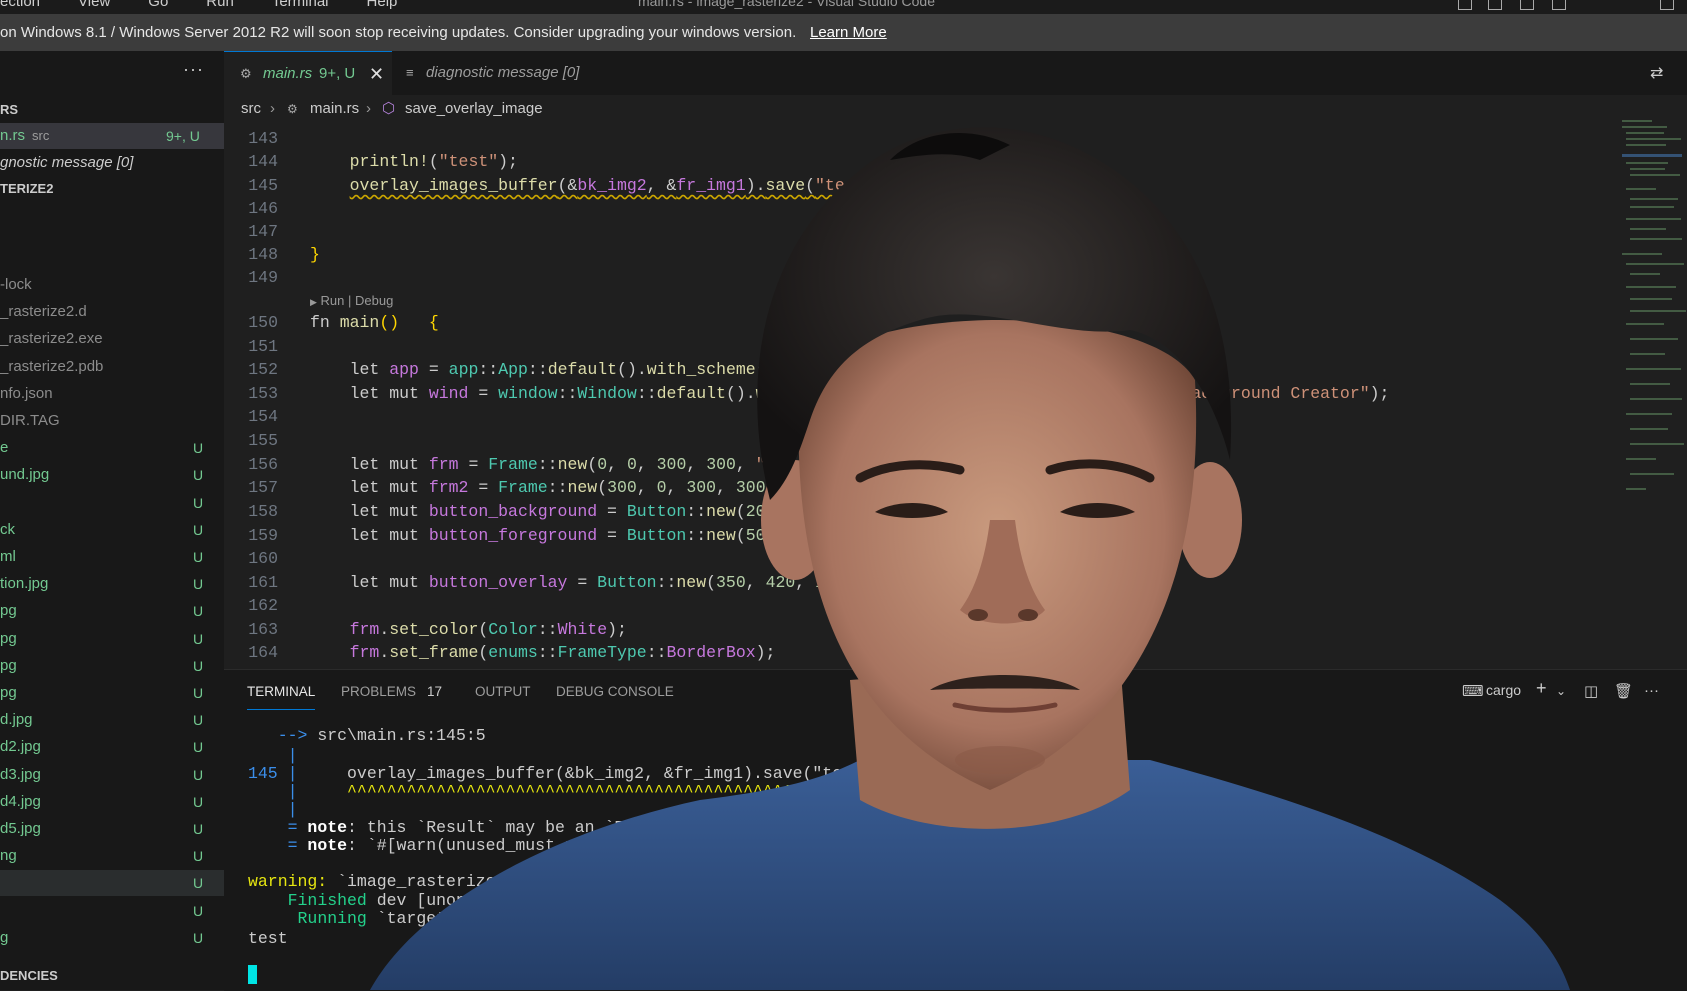 Image resolution: width=1687 pixels, height=991 pixels. I want to click on breadcrumb-symbol: save_overlay_image, so click(474, 109).